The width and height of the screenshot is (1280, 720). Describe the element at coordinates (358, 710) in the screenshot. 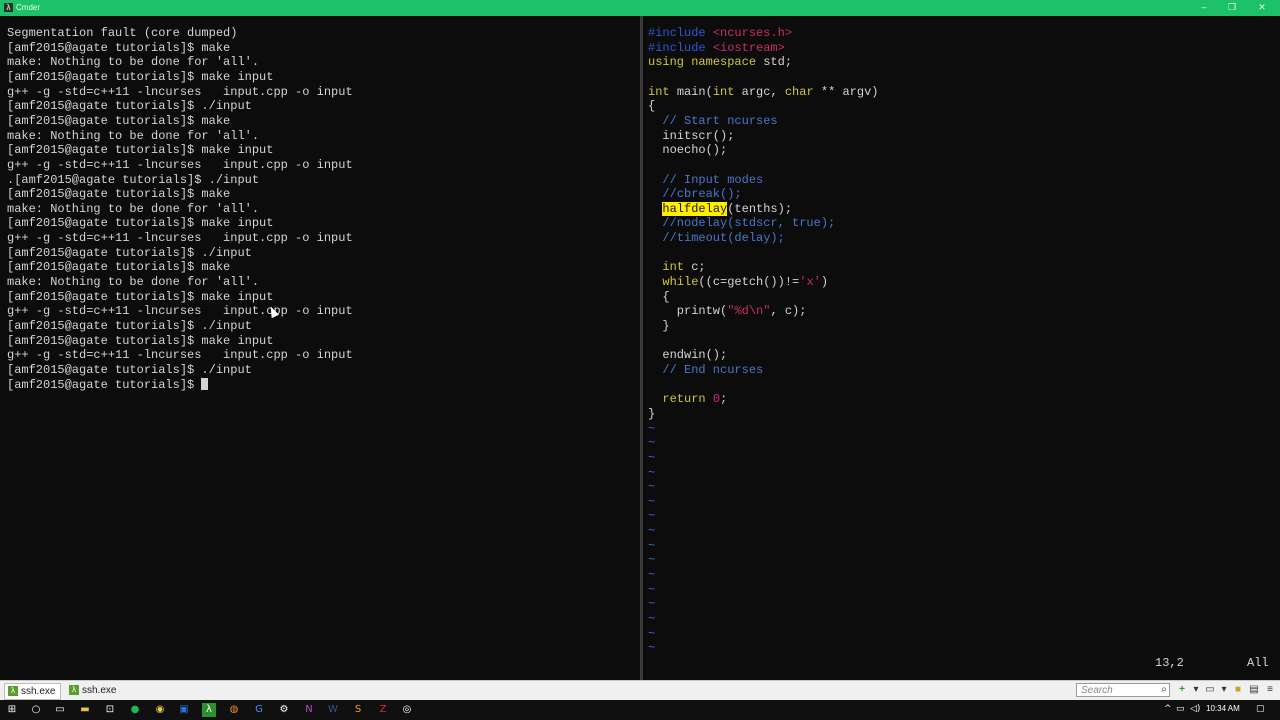

I see `sublime-icon: S` at that location.